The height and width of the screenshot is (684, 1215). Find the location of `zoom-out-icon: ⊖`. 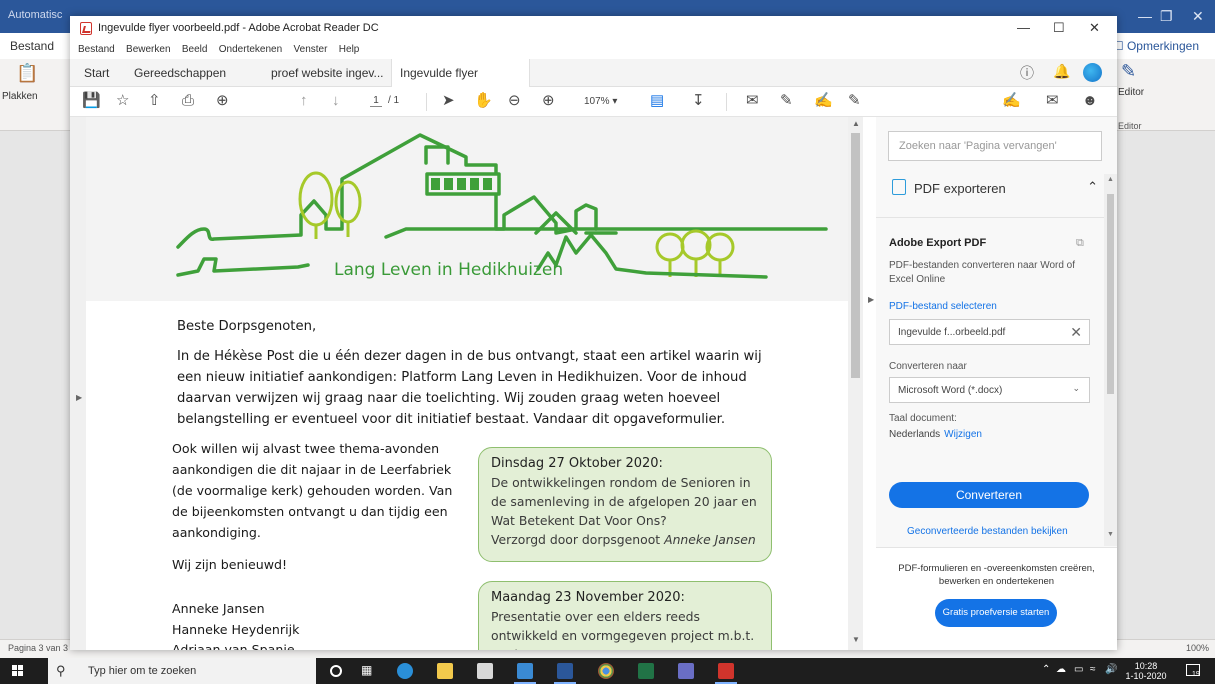

zoom-out-icon: ⊖ is located at coordinates (514, 101).